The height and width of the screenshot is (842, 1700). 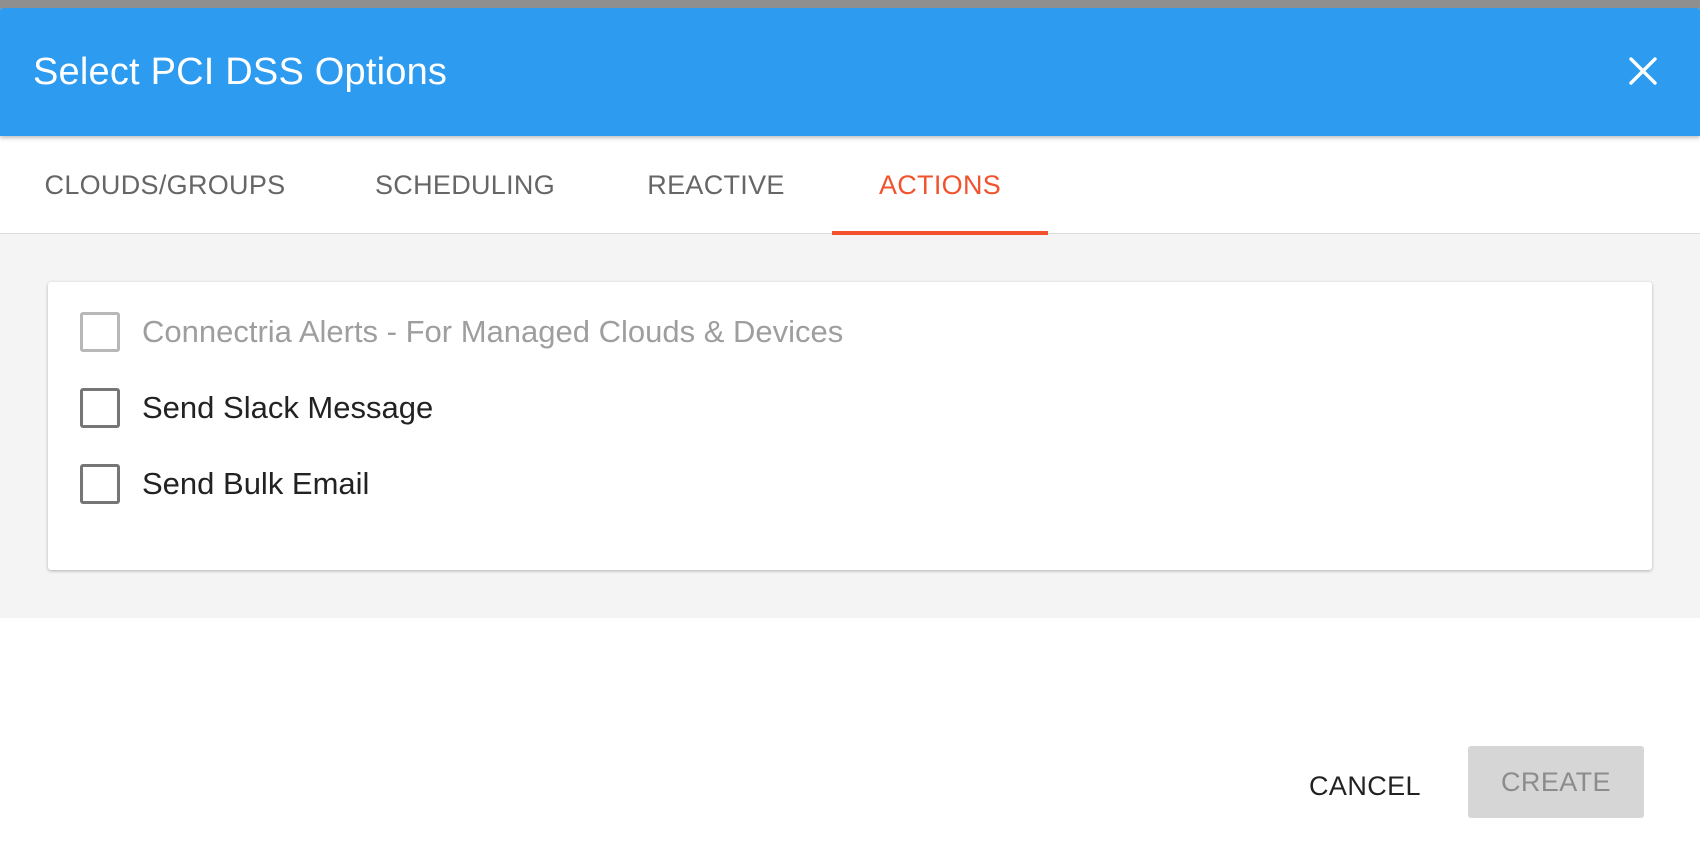 I want to click on create-button: CREATE, so click(x=1556, y=782).